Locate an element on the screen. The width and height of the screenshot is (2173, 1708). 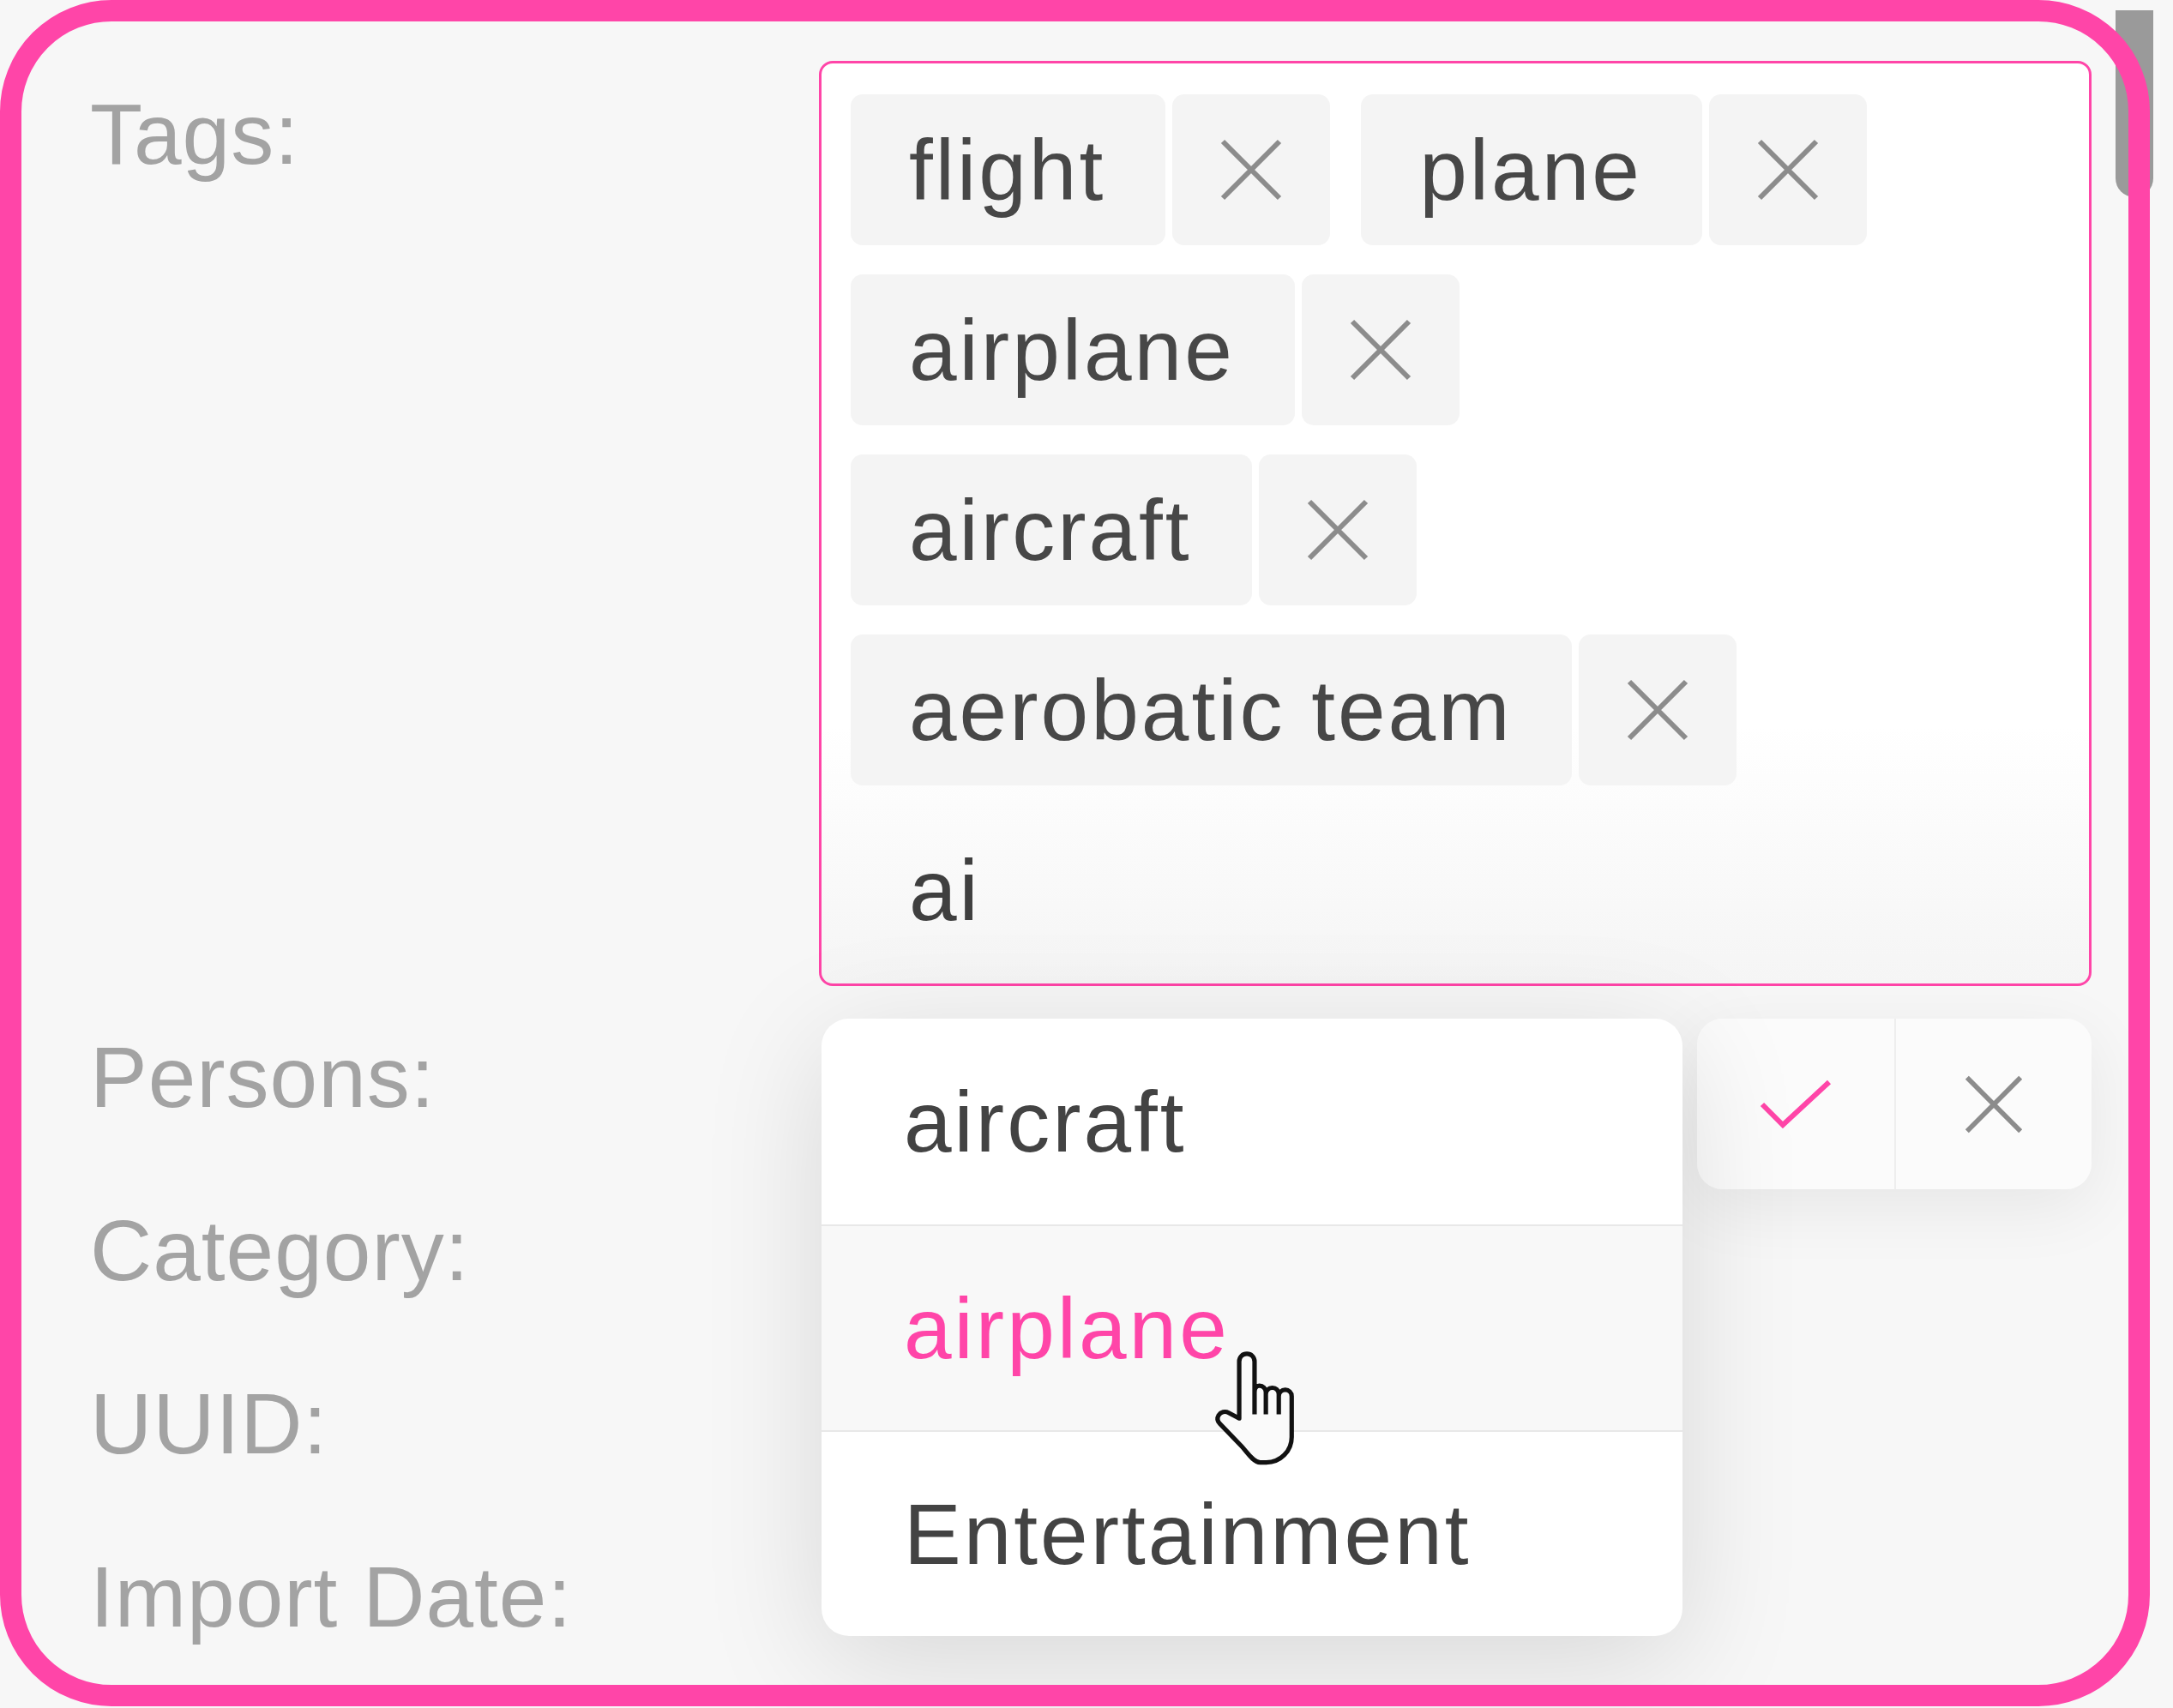
tag-chip: airplane is located at coordinates (1073, 349).